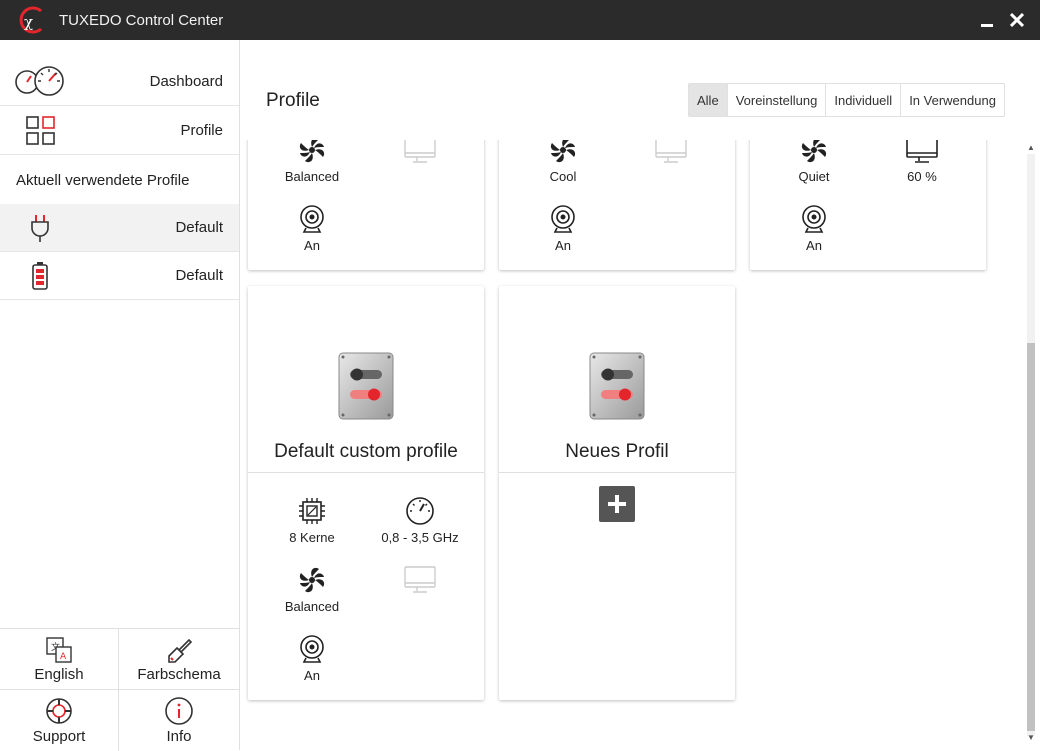  Describe the element at coordinates (864, 100) in the screenshot. I see `filter-custom: Individuell` at that location.